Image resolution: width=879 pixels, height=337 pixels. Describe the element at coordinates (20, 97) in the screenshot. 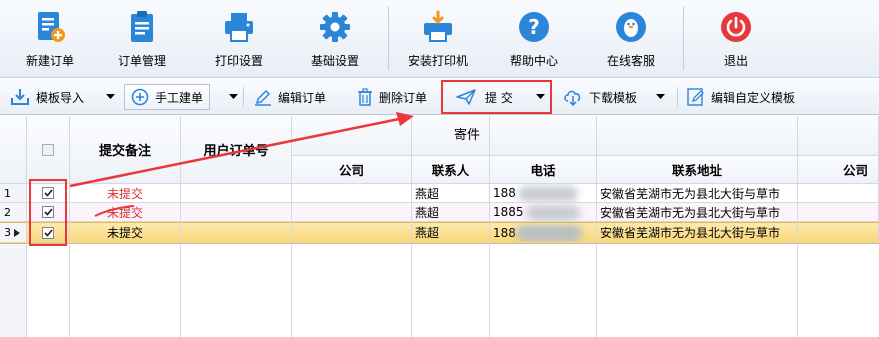

I see `import-icon` at that location.